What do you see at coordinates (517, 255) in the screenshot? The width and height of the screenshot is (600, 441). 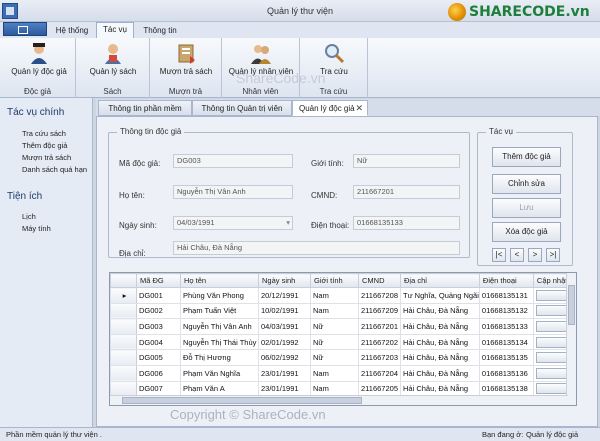 I see `prev-record-button: <` at bounding box center [517, 255].